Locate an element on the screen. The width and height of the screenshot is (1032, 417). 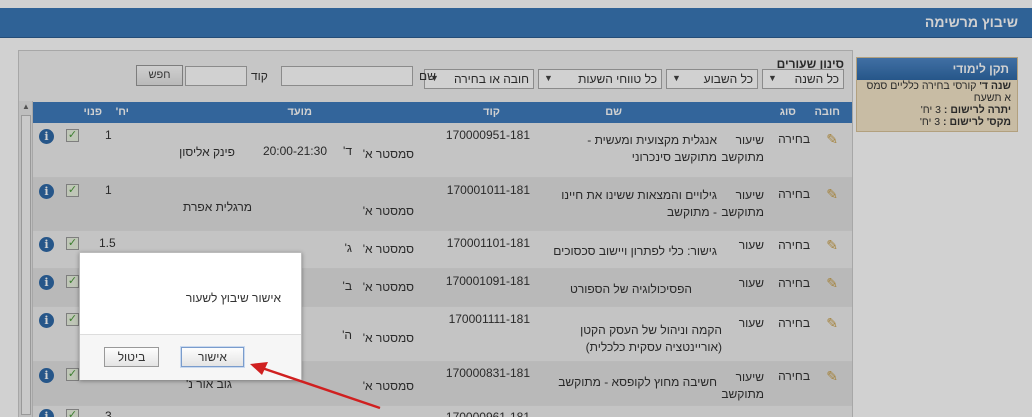
annotation-arrow-icon is located at coordinates (315, 386).